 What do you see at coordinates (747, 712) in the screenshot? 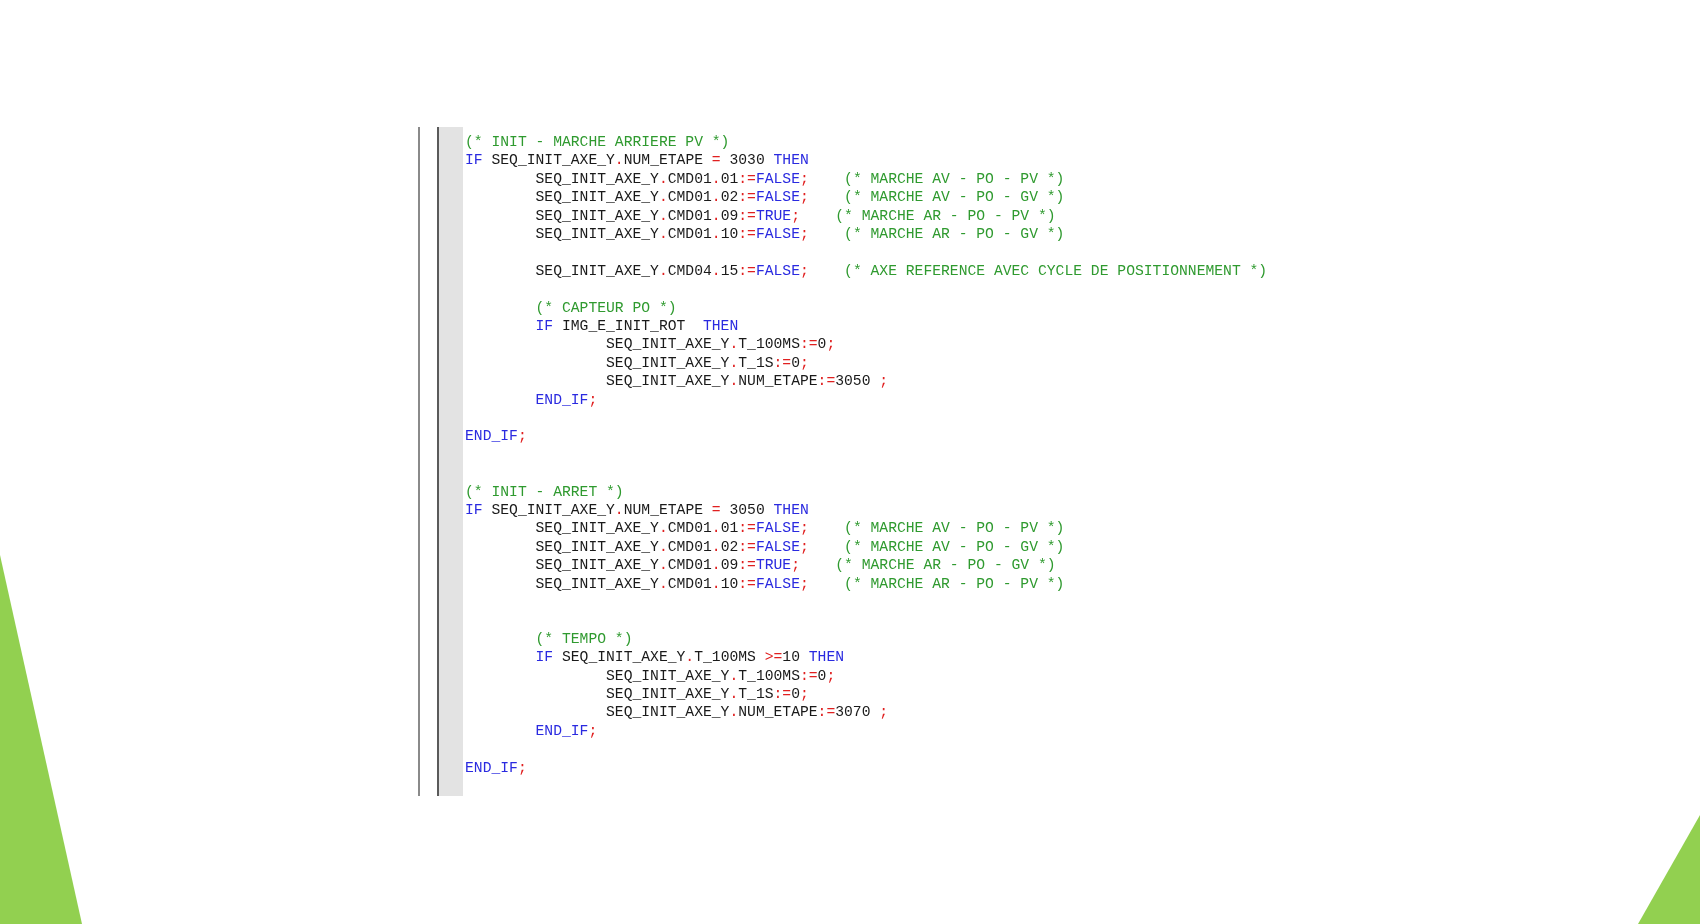
I see `code-line: SEQ_INIT_AXE_Y.NUM_ETAPE:=3070 ;` at bounding box center [747, 712].